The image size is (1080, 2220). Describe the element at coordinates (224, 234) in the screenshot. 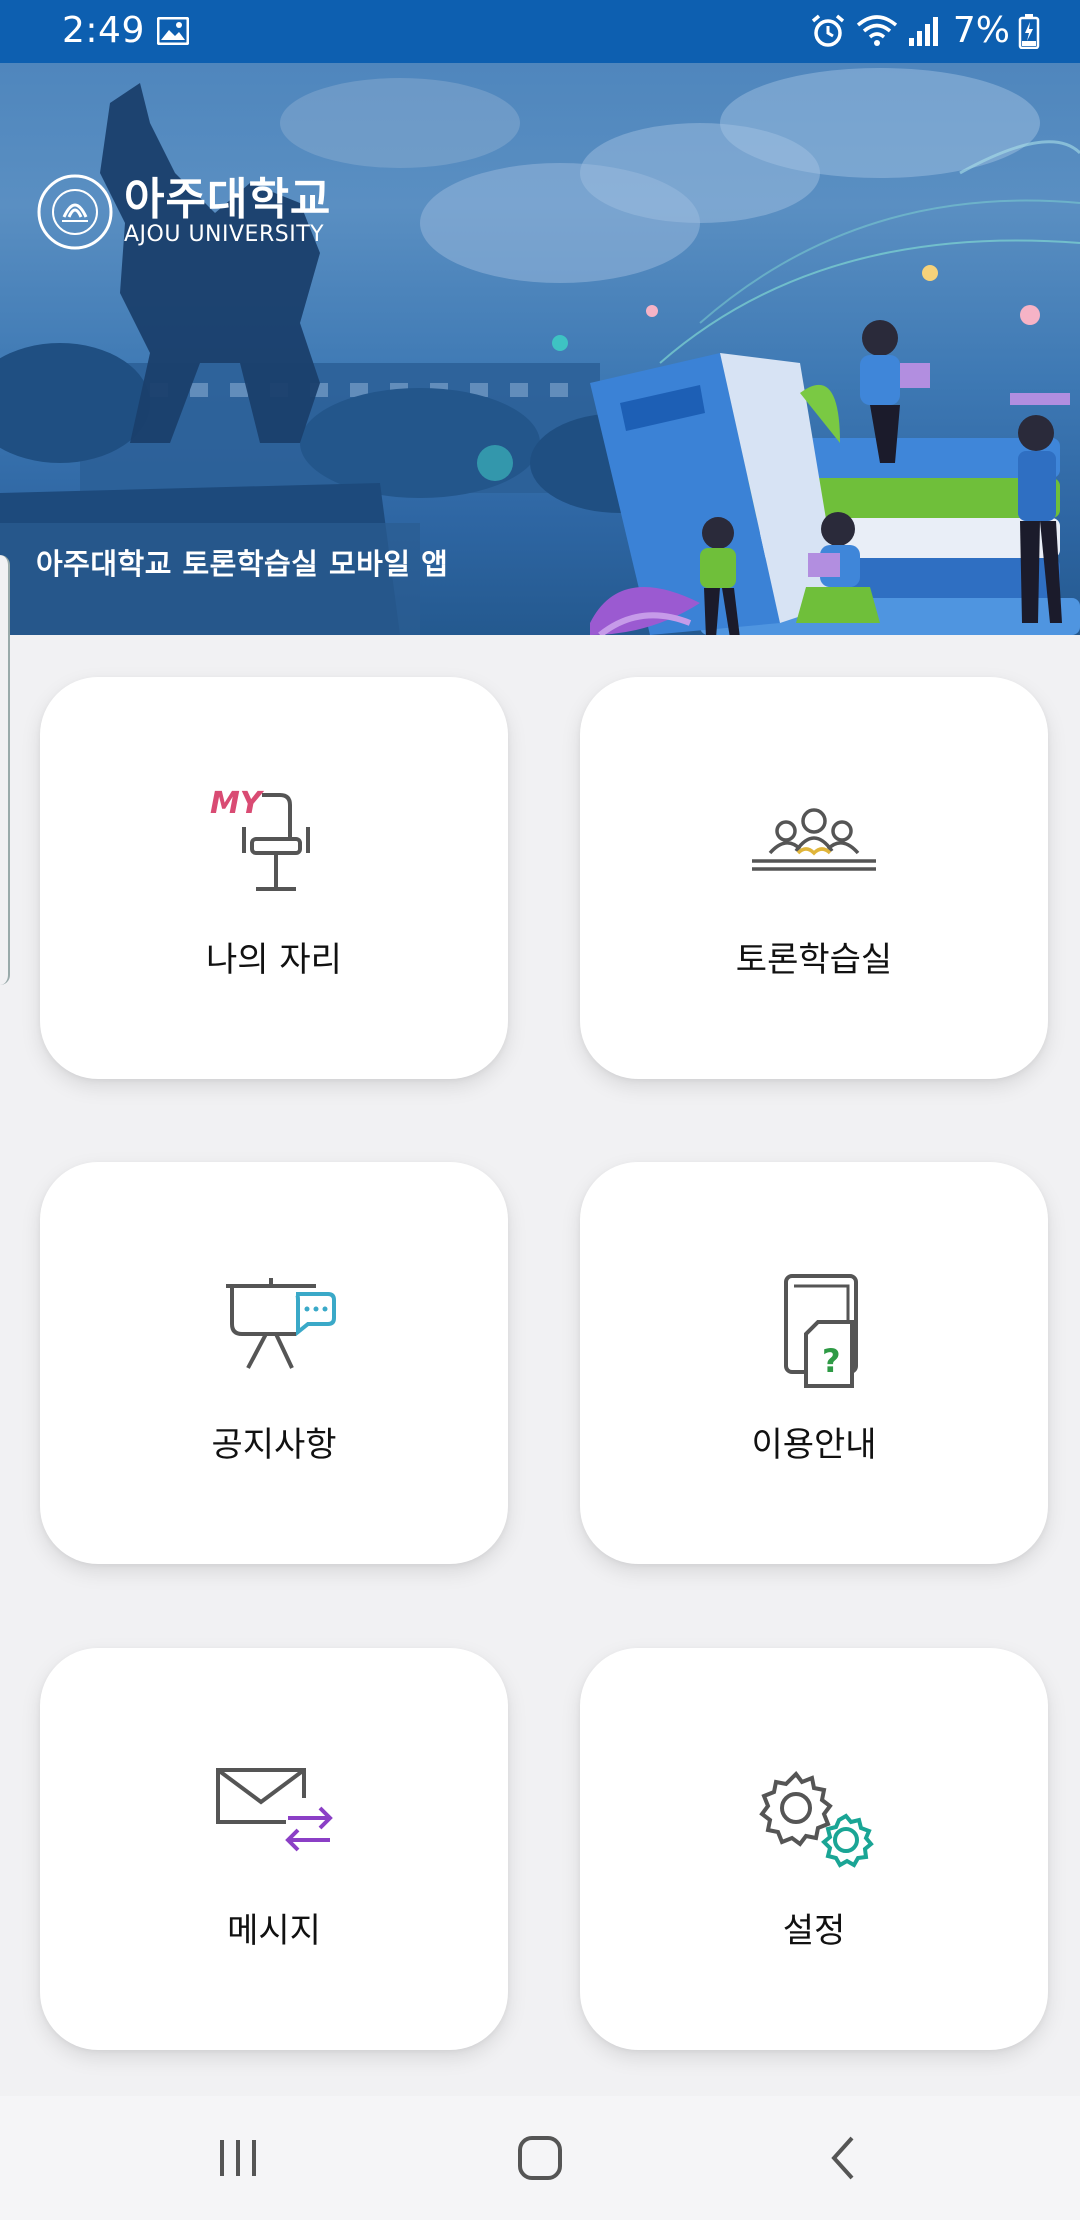

I see `logo-english-name: AJOU UNIVERSITY` at that location.